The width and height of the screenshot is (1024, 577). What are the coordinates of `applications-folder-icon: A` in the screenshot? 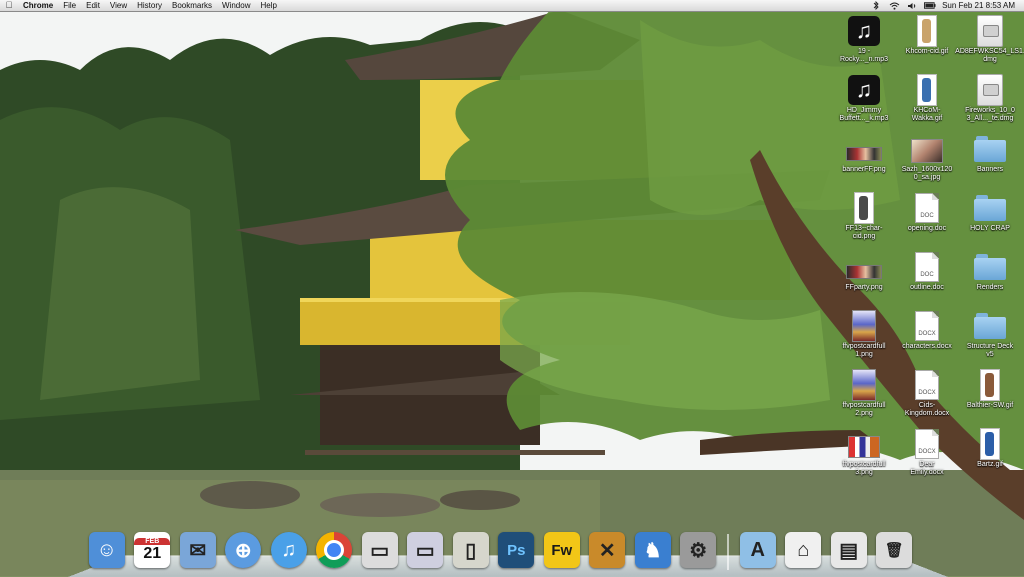 It's located at (757, 550).